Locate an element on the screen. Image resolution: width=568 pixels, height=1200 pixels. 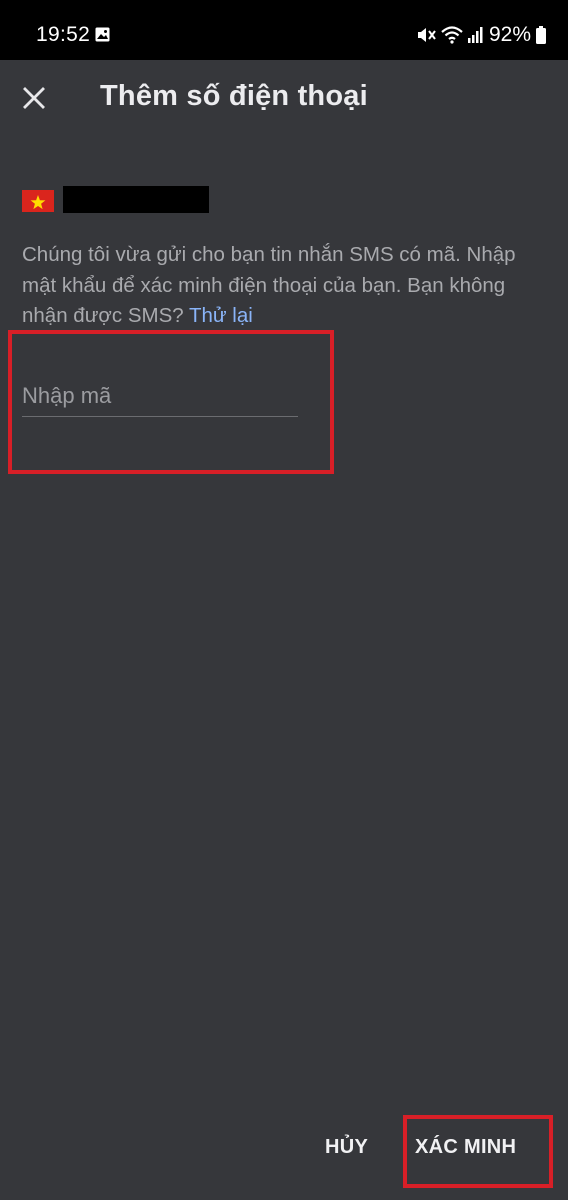
mute-icon is located at coordinates (426, 35).